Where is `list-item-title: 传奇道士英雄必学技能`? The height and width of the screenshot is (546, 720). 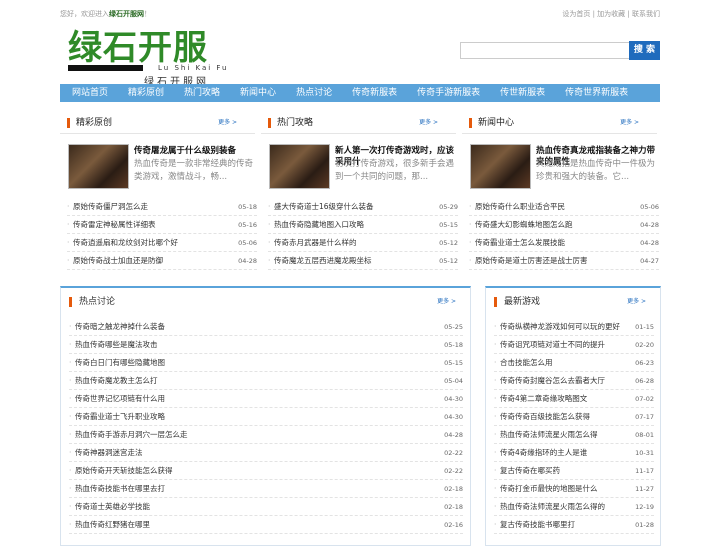
list-item-title: 传奇道士英雄必学技能 is located at coordinates (112, 506).